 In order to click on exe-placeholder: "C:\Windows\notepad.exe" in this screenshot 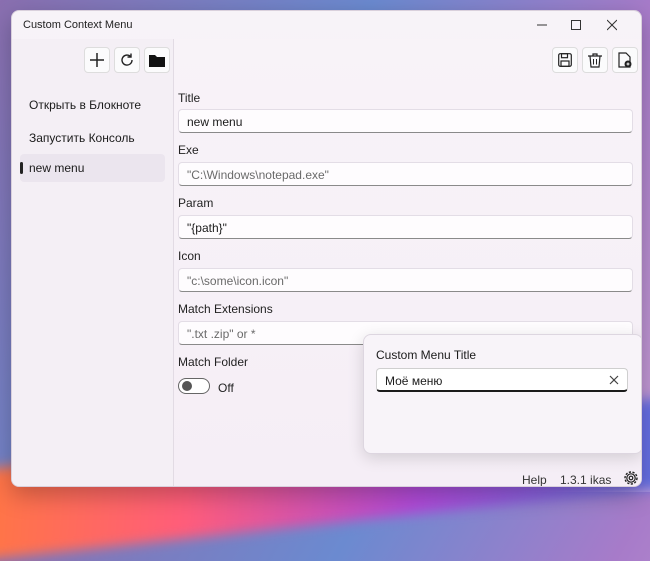, I will do `click(258, 175)`.